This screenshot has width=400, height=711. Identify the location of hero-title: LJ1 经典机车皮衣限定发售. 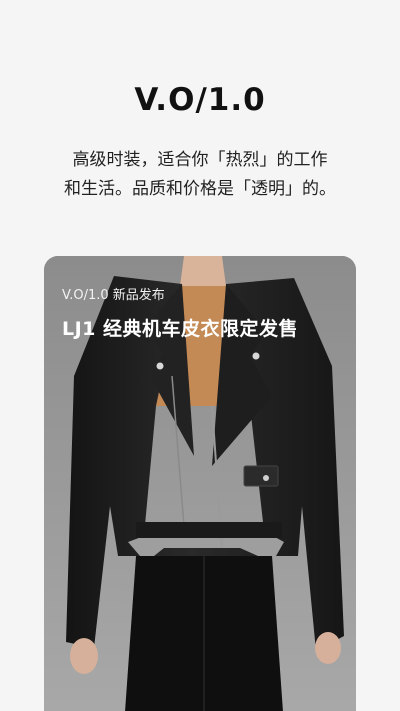
(180, 329).